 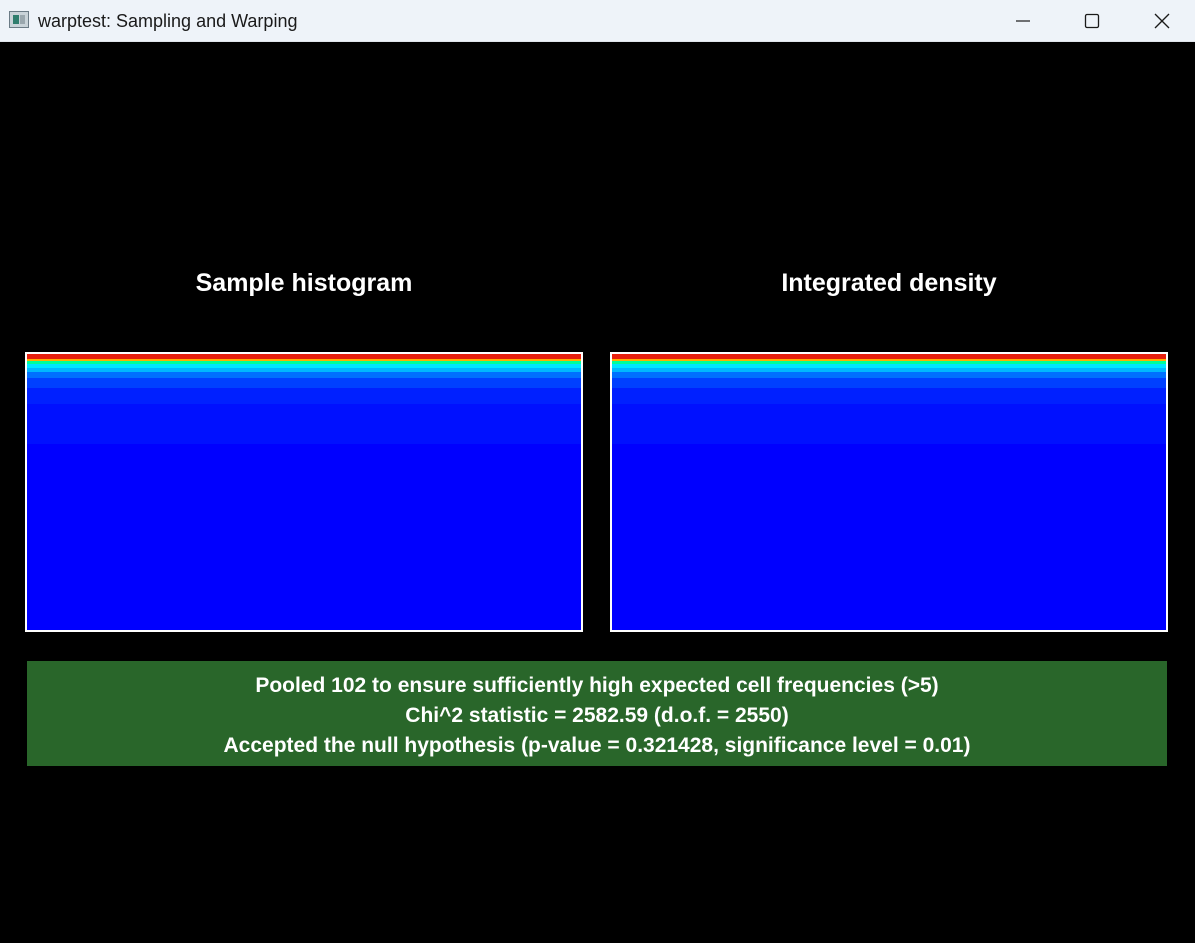 What do you see at coordinates (19, 19) in the screenshot?
I see `app-window-icon` at bounding box center [19, 19].